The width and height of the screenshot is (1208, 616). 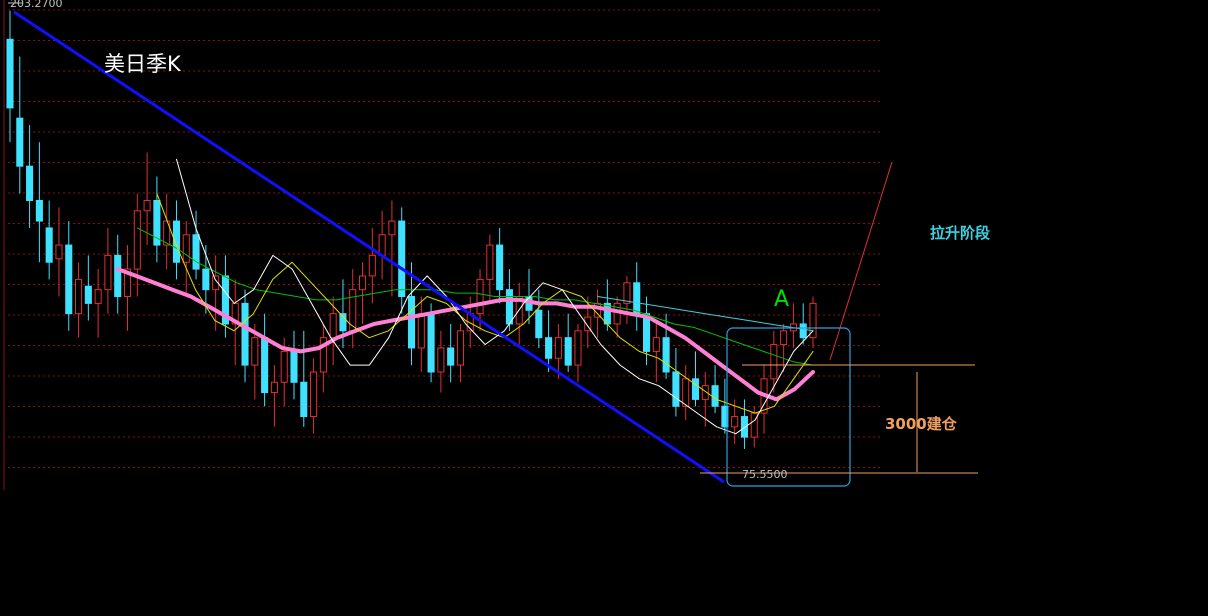 What do you see at coordinates (960, 233) in the screenshot?
I see `rise-stage-label: 拉升阶段` at bounding box center [960, 233].